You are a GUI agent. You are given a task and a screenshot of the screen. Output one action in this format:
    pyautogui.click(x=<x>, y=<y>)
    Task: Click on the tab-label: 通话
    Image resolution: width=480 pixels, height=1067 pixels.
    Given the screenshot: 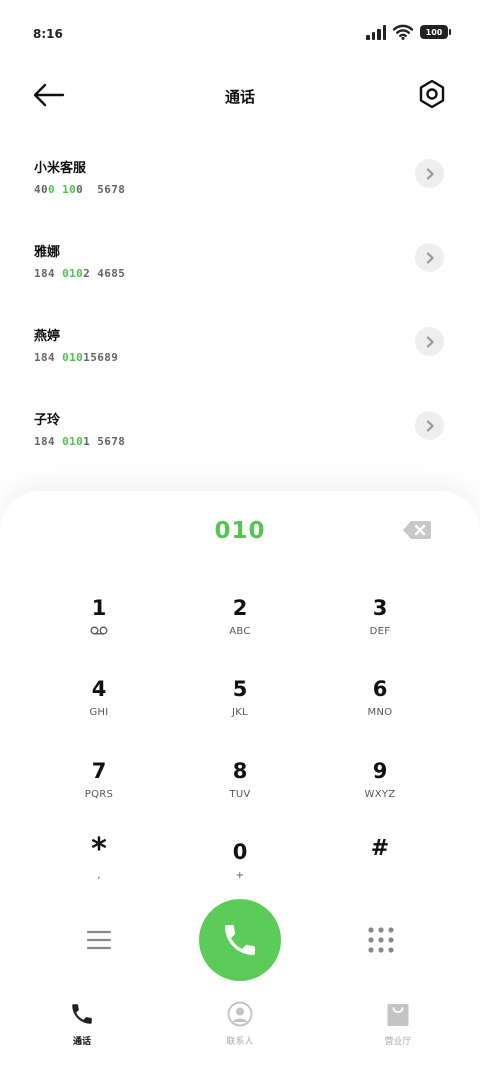 What is the action you would take?
    pyautogui.click(x=81, y=1042)
    